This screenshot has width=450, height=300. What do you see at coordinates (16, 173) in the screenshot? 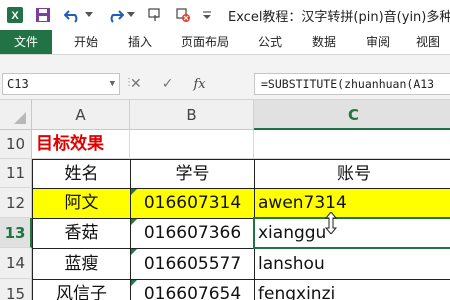
I see `row-header-11: 11` at bounding box center [16, 173].